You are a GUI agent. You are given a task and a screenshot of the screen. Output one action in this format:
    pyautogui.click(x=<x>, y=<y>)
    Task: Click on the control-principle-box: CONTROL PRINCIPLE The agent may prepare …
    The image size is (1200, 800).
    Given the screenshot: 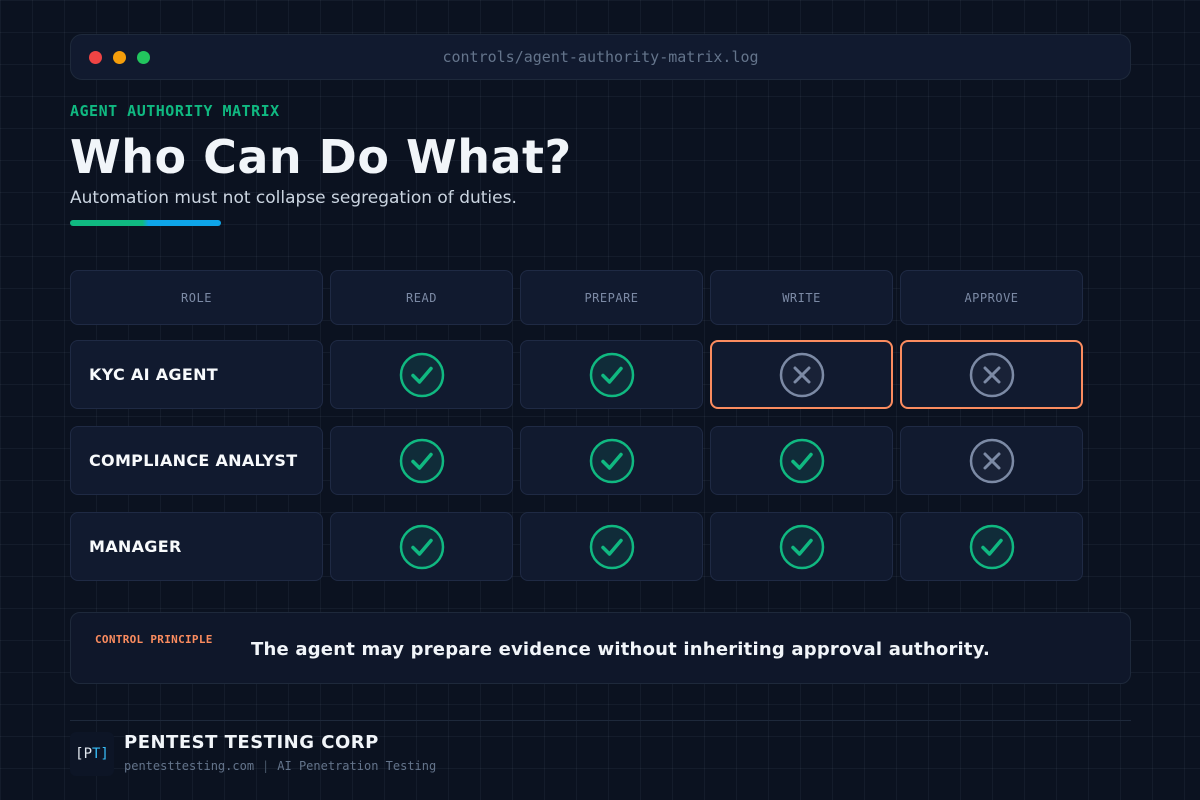 What is the action you would take?
    pyautogui.click(x=600, y=648)
    